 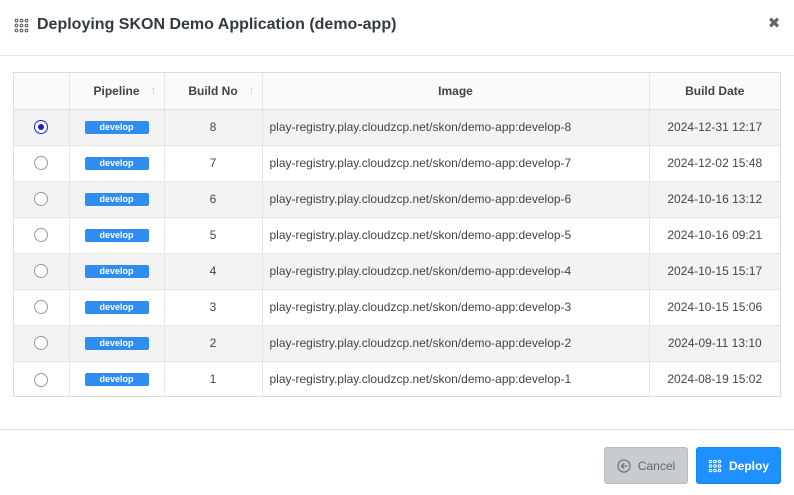 What do you see at coordinates (213, 378) in the screenshot?
I see `build-no-cell: 1` at bounding box center [213, 378].